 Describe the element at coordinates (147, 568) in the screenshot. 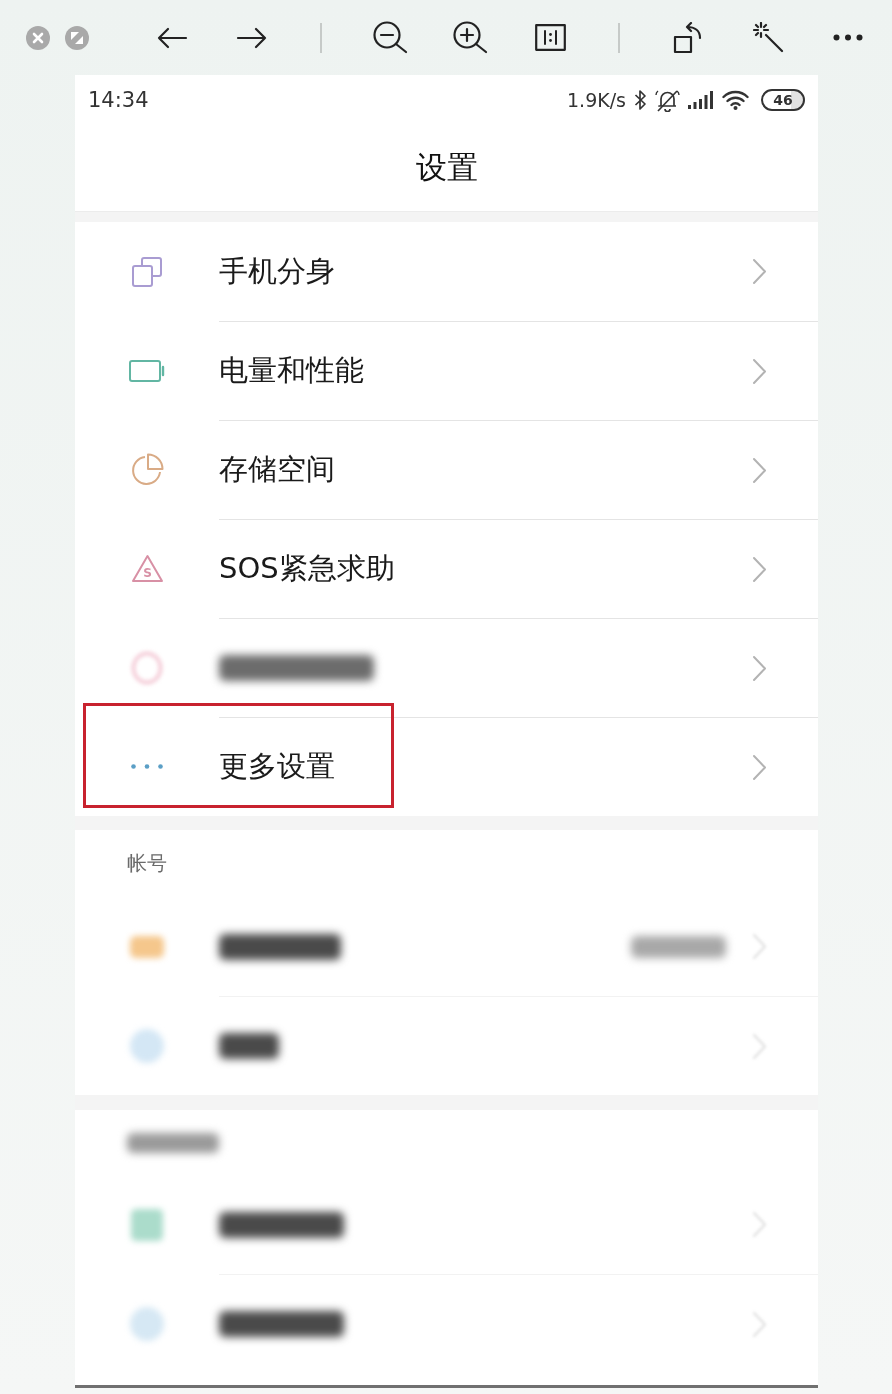

I see `warning-triangle-icon: S` at that location.